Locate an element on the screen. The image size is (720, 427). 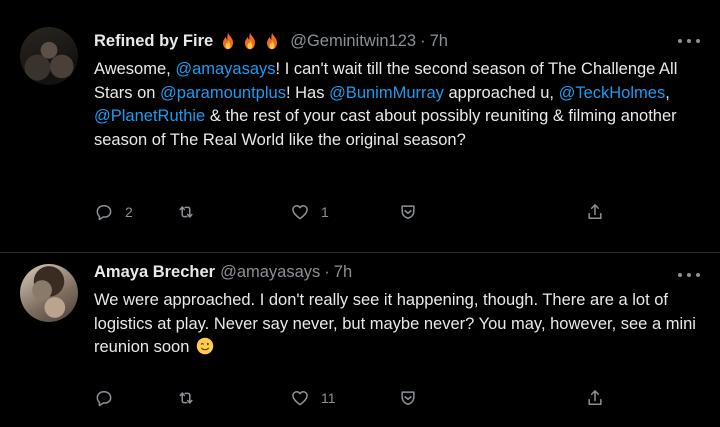
author-name: Amaya Brecher is located at coordinates (154, 272).